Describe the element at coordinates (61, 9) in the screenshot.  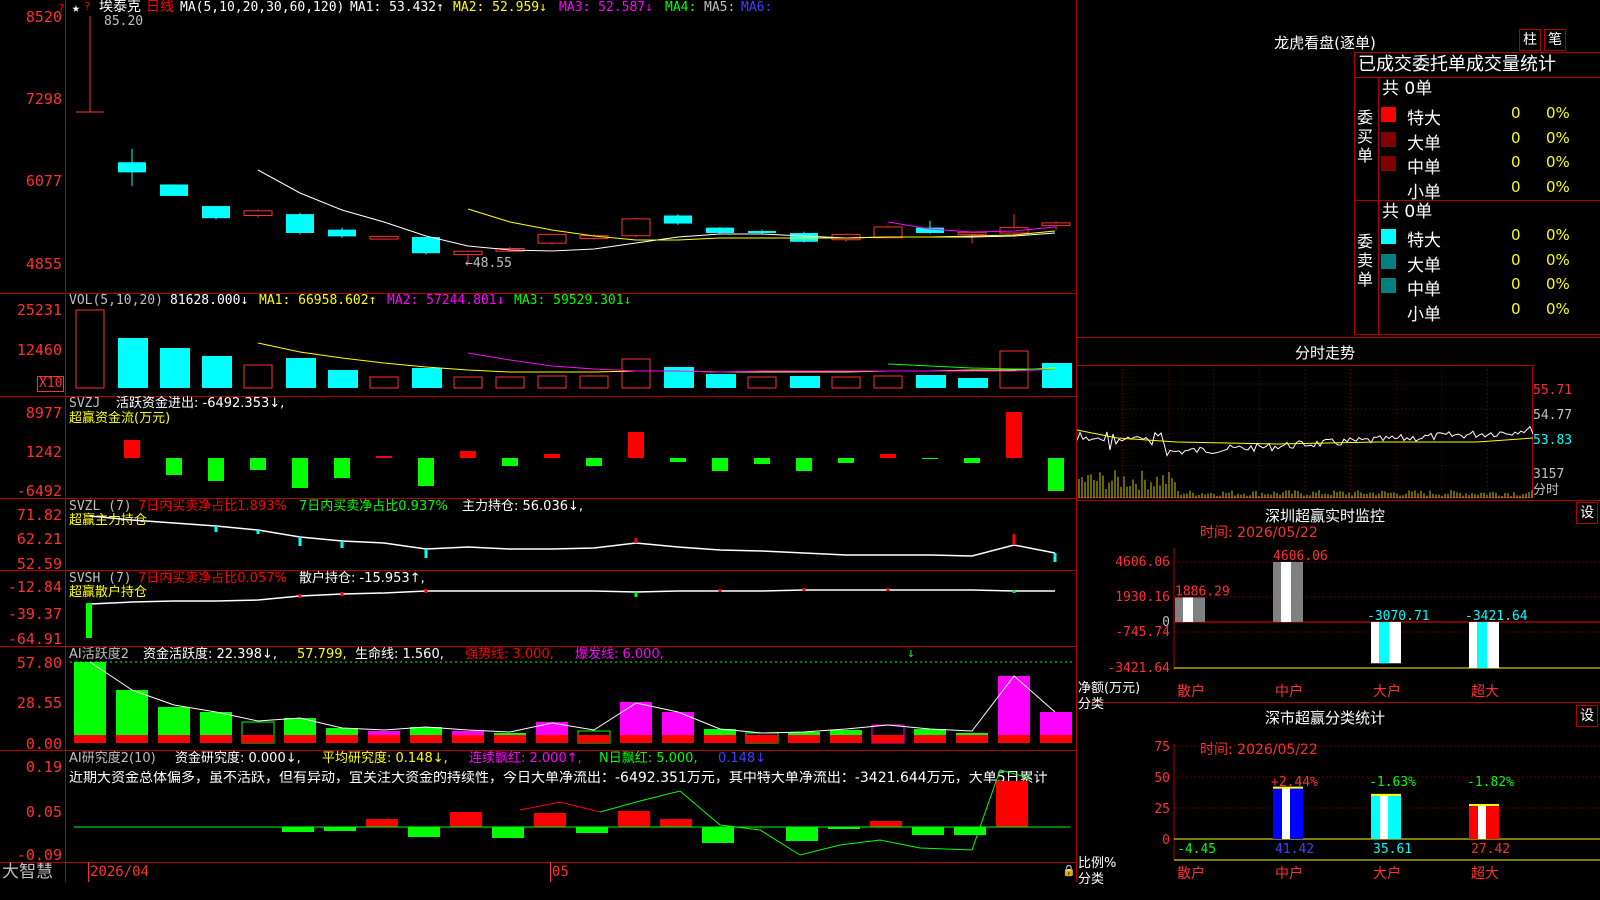
I see `alert-icon: ?` at that location.